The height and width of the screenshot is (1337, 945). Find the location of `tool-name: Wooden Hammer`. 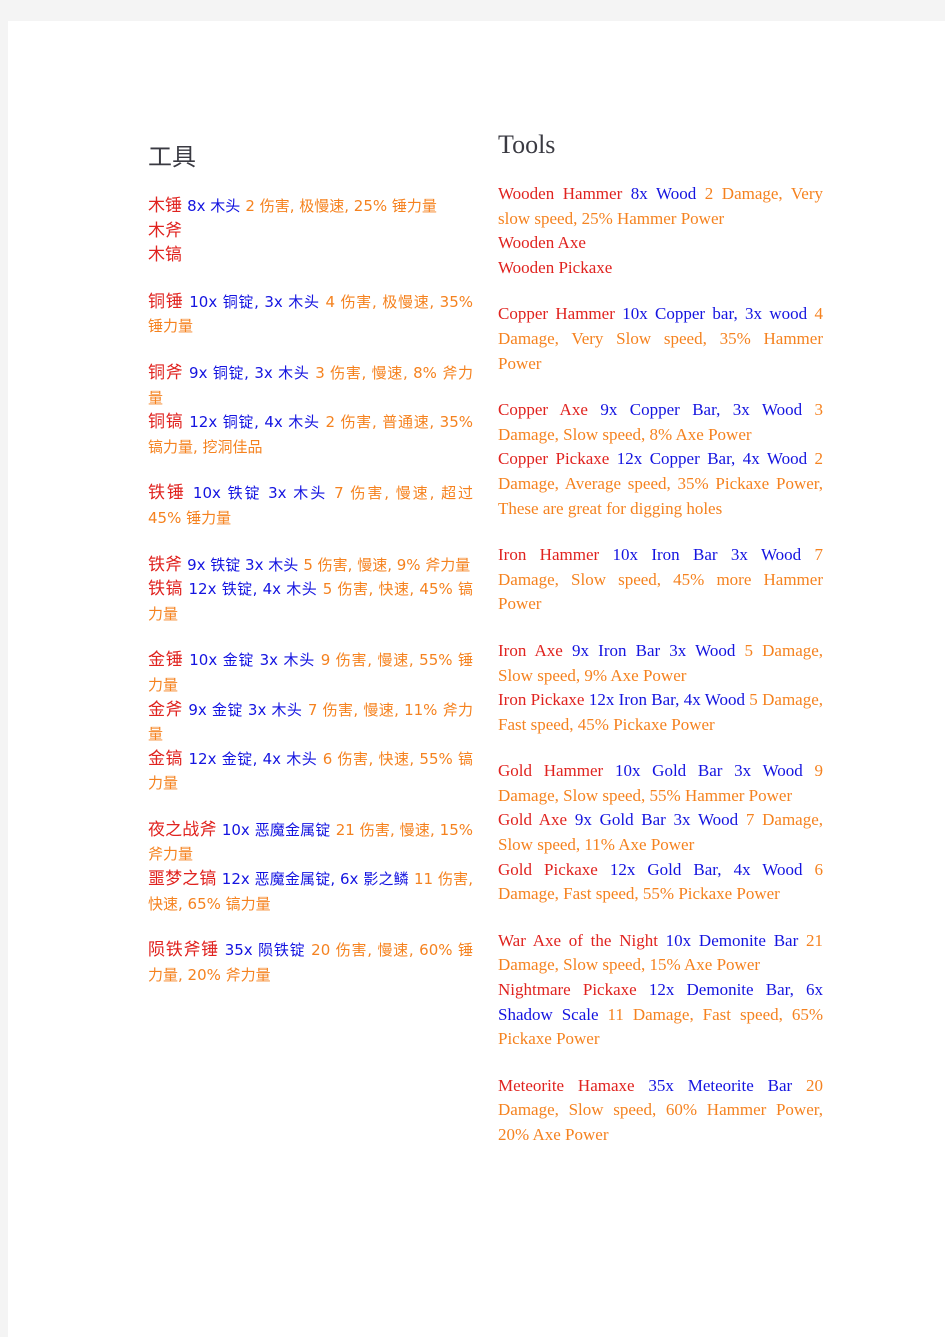

tool-name: Wooden Hammer is located at coordinates (560, 193).